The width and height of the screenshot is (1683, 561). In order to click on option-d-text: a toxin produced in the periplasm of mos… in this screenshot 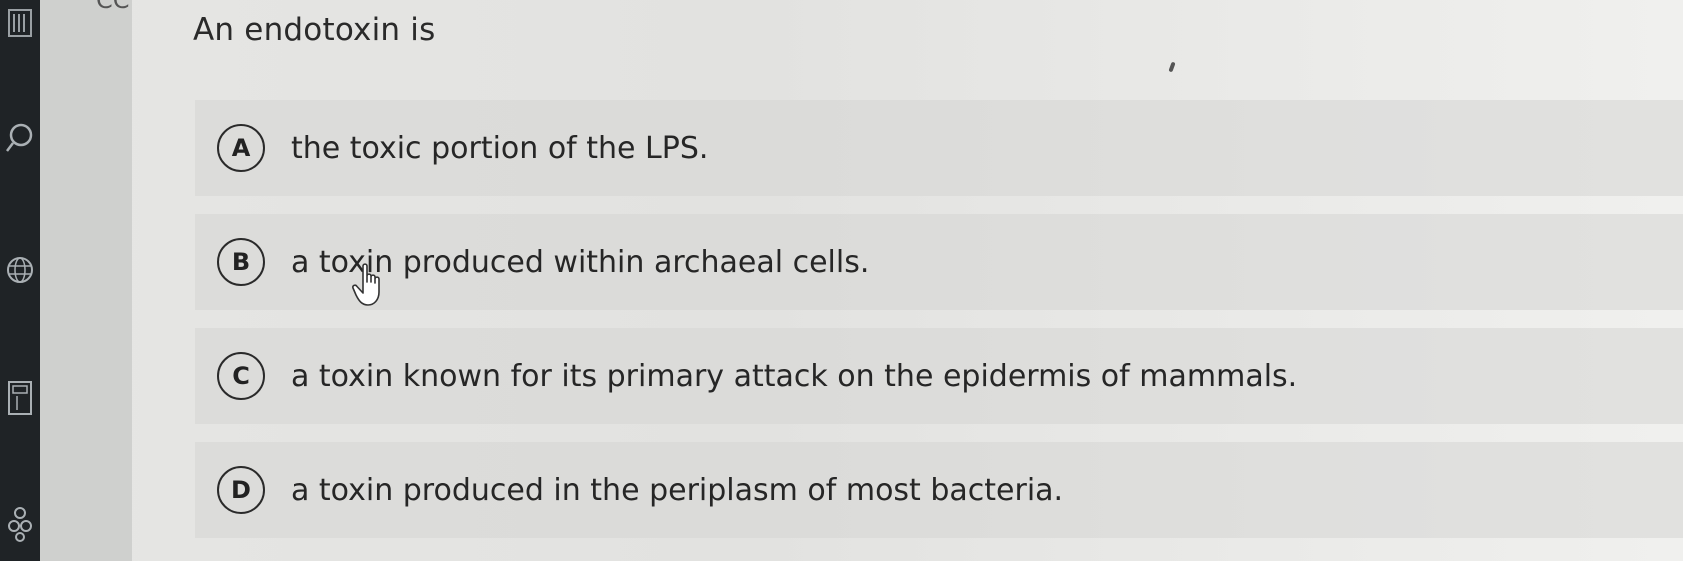, I will do `click(677, 490)`.